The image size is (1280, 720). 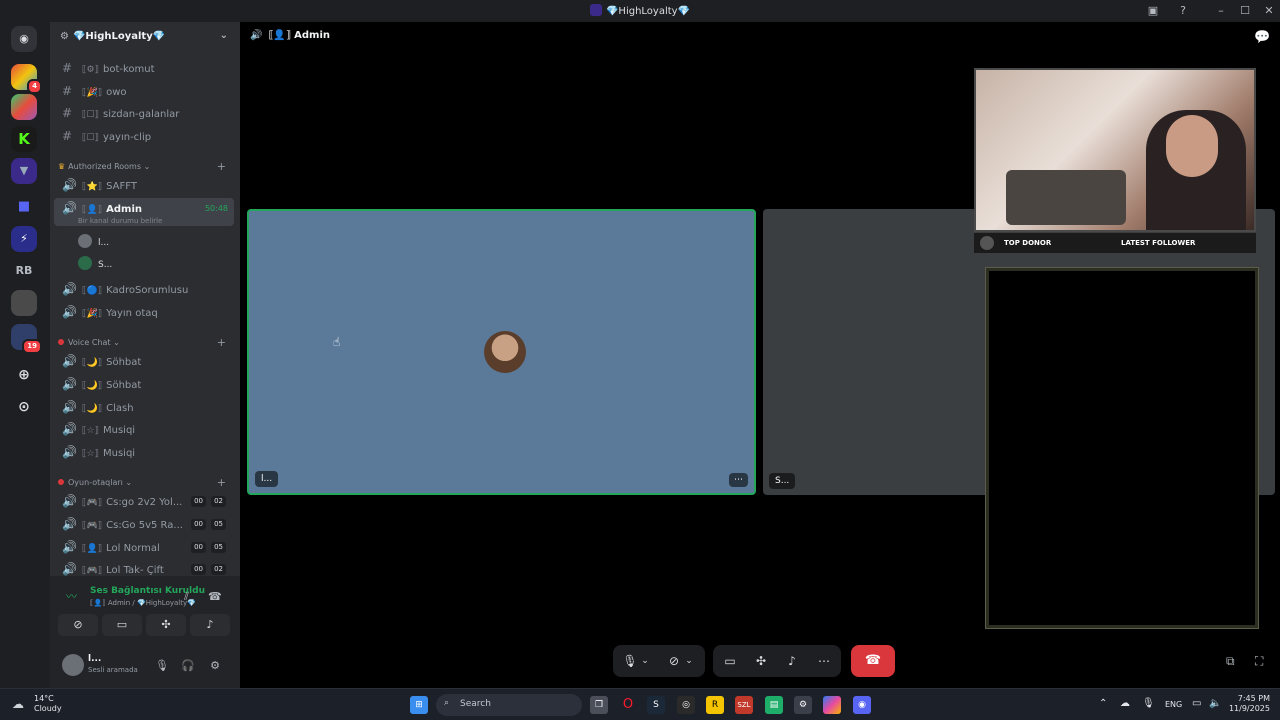 I want to click on inbox-icon: ▣, so click(x=1153, y=11).